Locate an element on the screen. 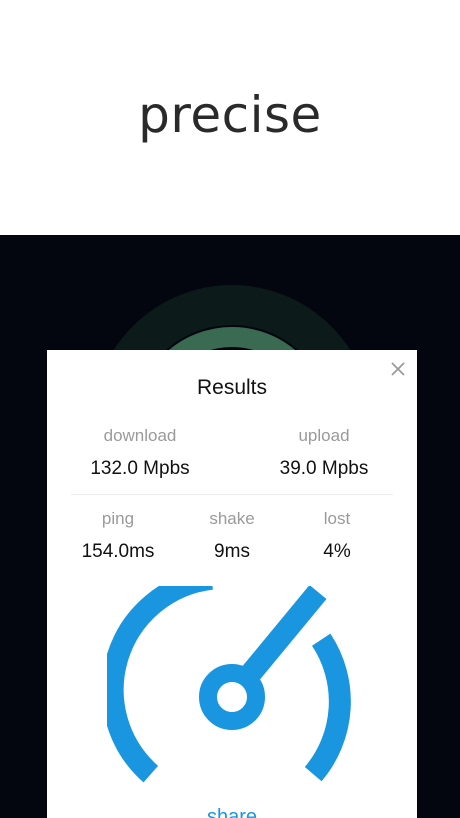 The height and width of the screenshot is (818, 460). ping-stat: ping 154.0ms is located at coordinates (118, 536).